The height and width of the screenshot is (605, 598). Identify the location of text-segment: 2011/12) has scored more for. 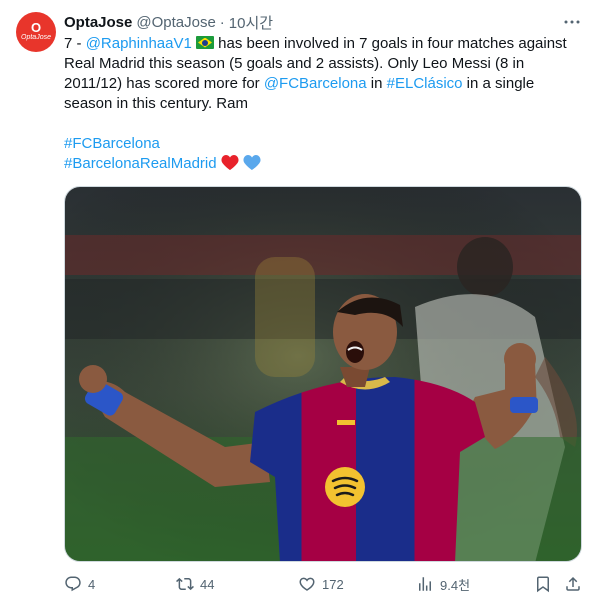
(164, 83).